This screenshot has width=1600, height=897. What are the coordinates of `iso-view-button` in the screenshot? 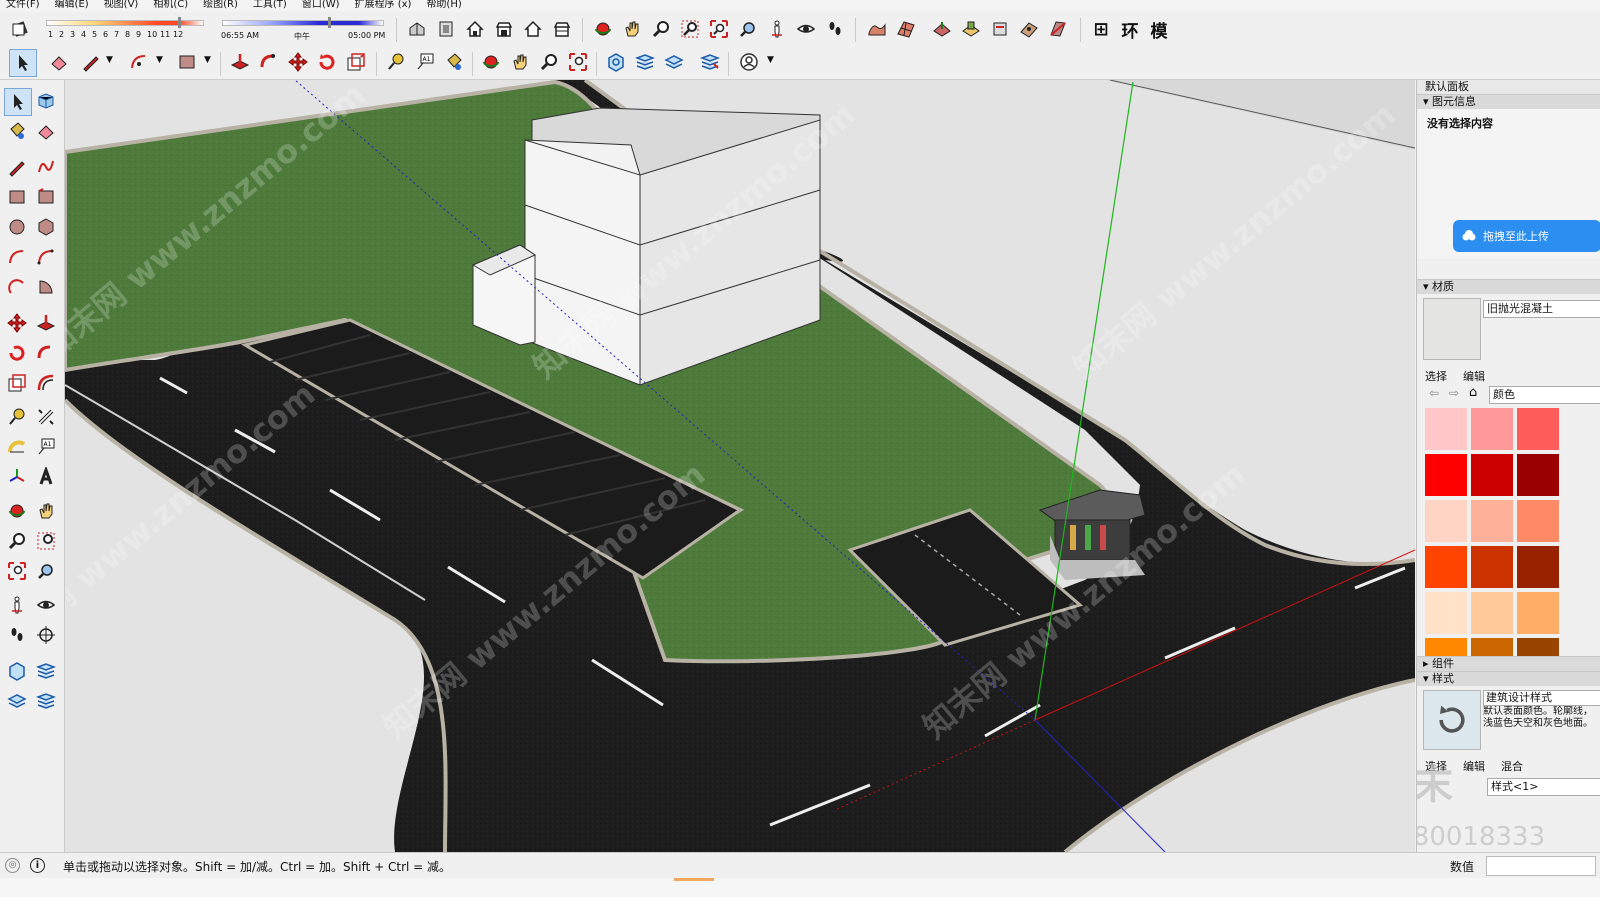 It's located at (417, 29).